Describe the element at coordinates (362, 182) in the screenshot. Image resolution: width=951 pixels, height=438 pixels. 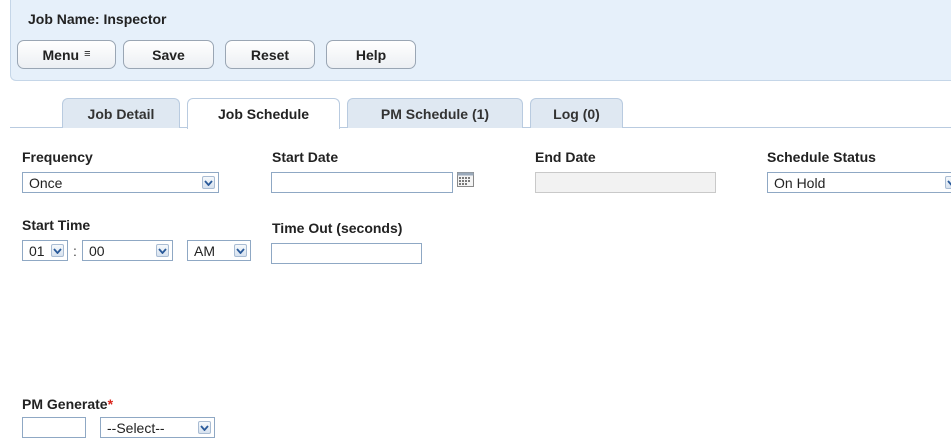
I see `start-date-input` at that location.